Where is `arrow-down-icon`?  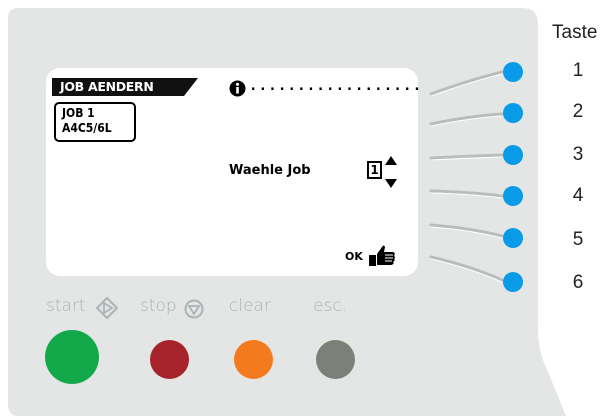 arrow-down-icon is located at coordinates (391, 183).